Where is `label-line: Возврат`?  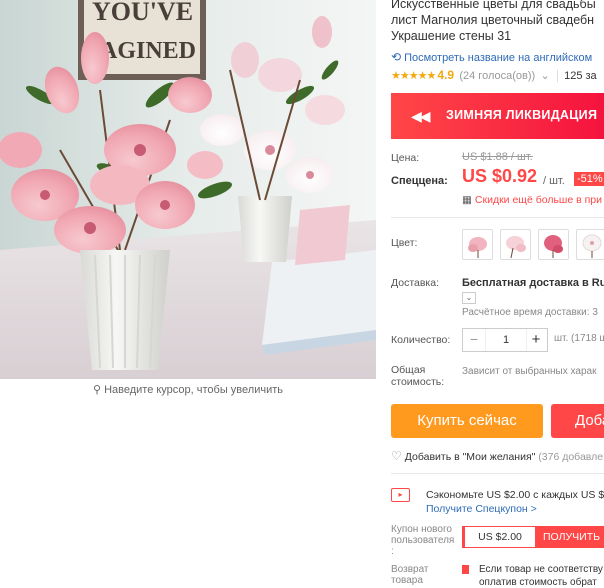
label-line: Возврат is located at coordinates (410, 569).